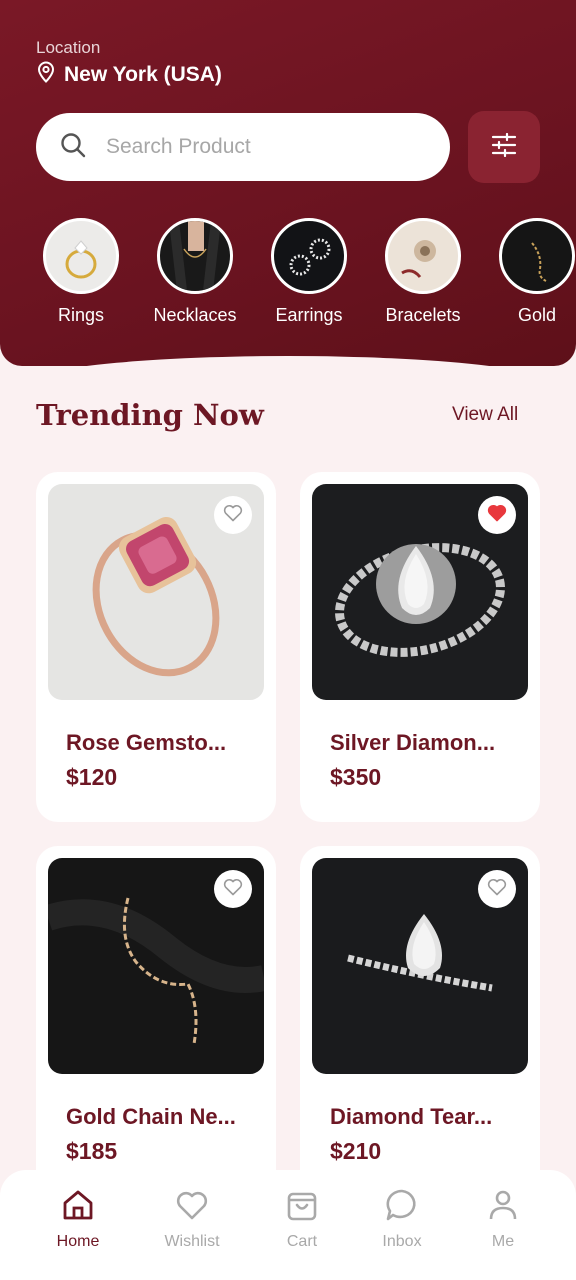 Image resolution: width=576 pixels, height=1280 pixels. Describe the element at coordinates (192, 1207) in the screenshot. I see `heart-icon` at that location.